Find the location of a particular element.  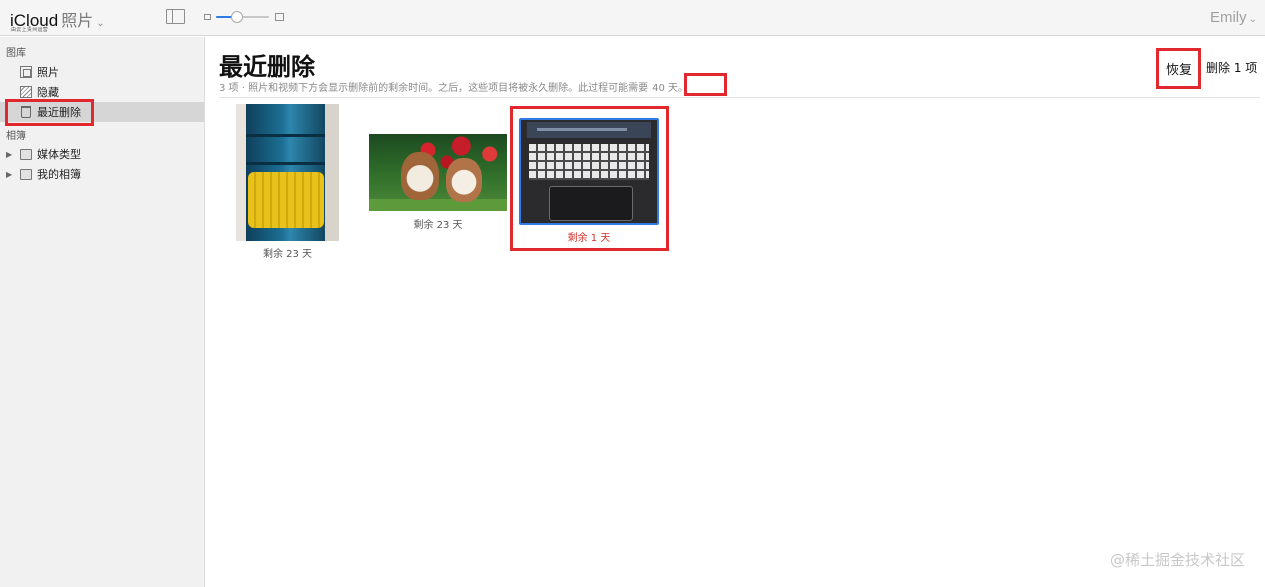

albums-header: 相簿 is located at coordinates (16, 136).